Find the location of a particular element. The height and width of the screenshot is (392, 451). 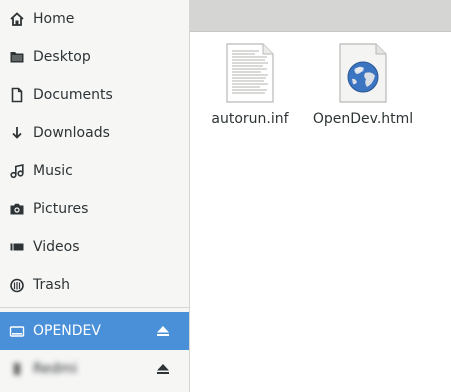

music-icon is located at coordinates (17, 171).